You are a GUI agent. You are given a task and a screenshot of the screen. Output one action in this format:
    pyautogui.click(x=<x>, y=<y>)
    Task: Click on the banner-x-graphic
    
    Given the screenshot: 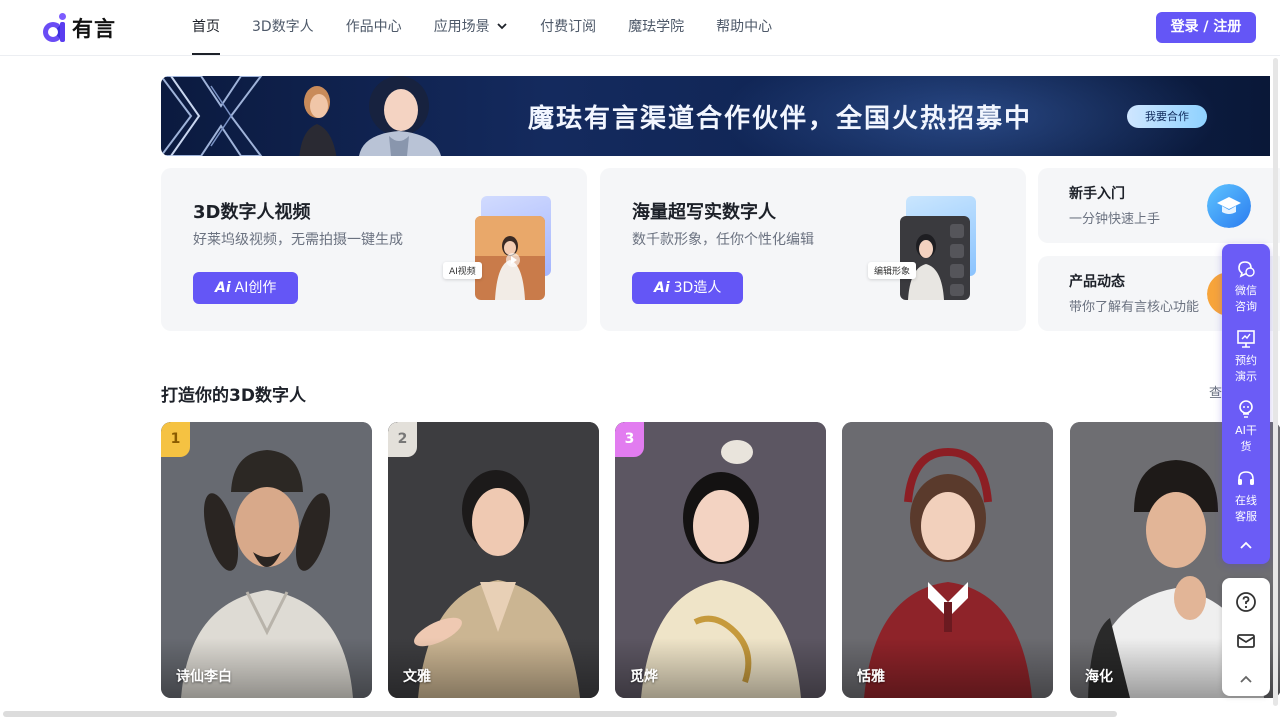 What is the action you would take?
    pyautogui.click(x=212, y=116)
    